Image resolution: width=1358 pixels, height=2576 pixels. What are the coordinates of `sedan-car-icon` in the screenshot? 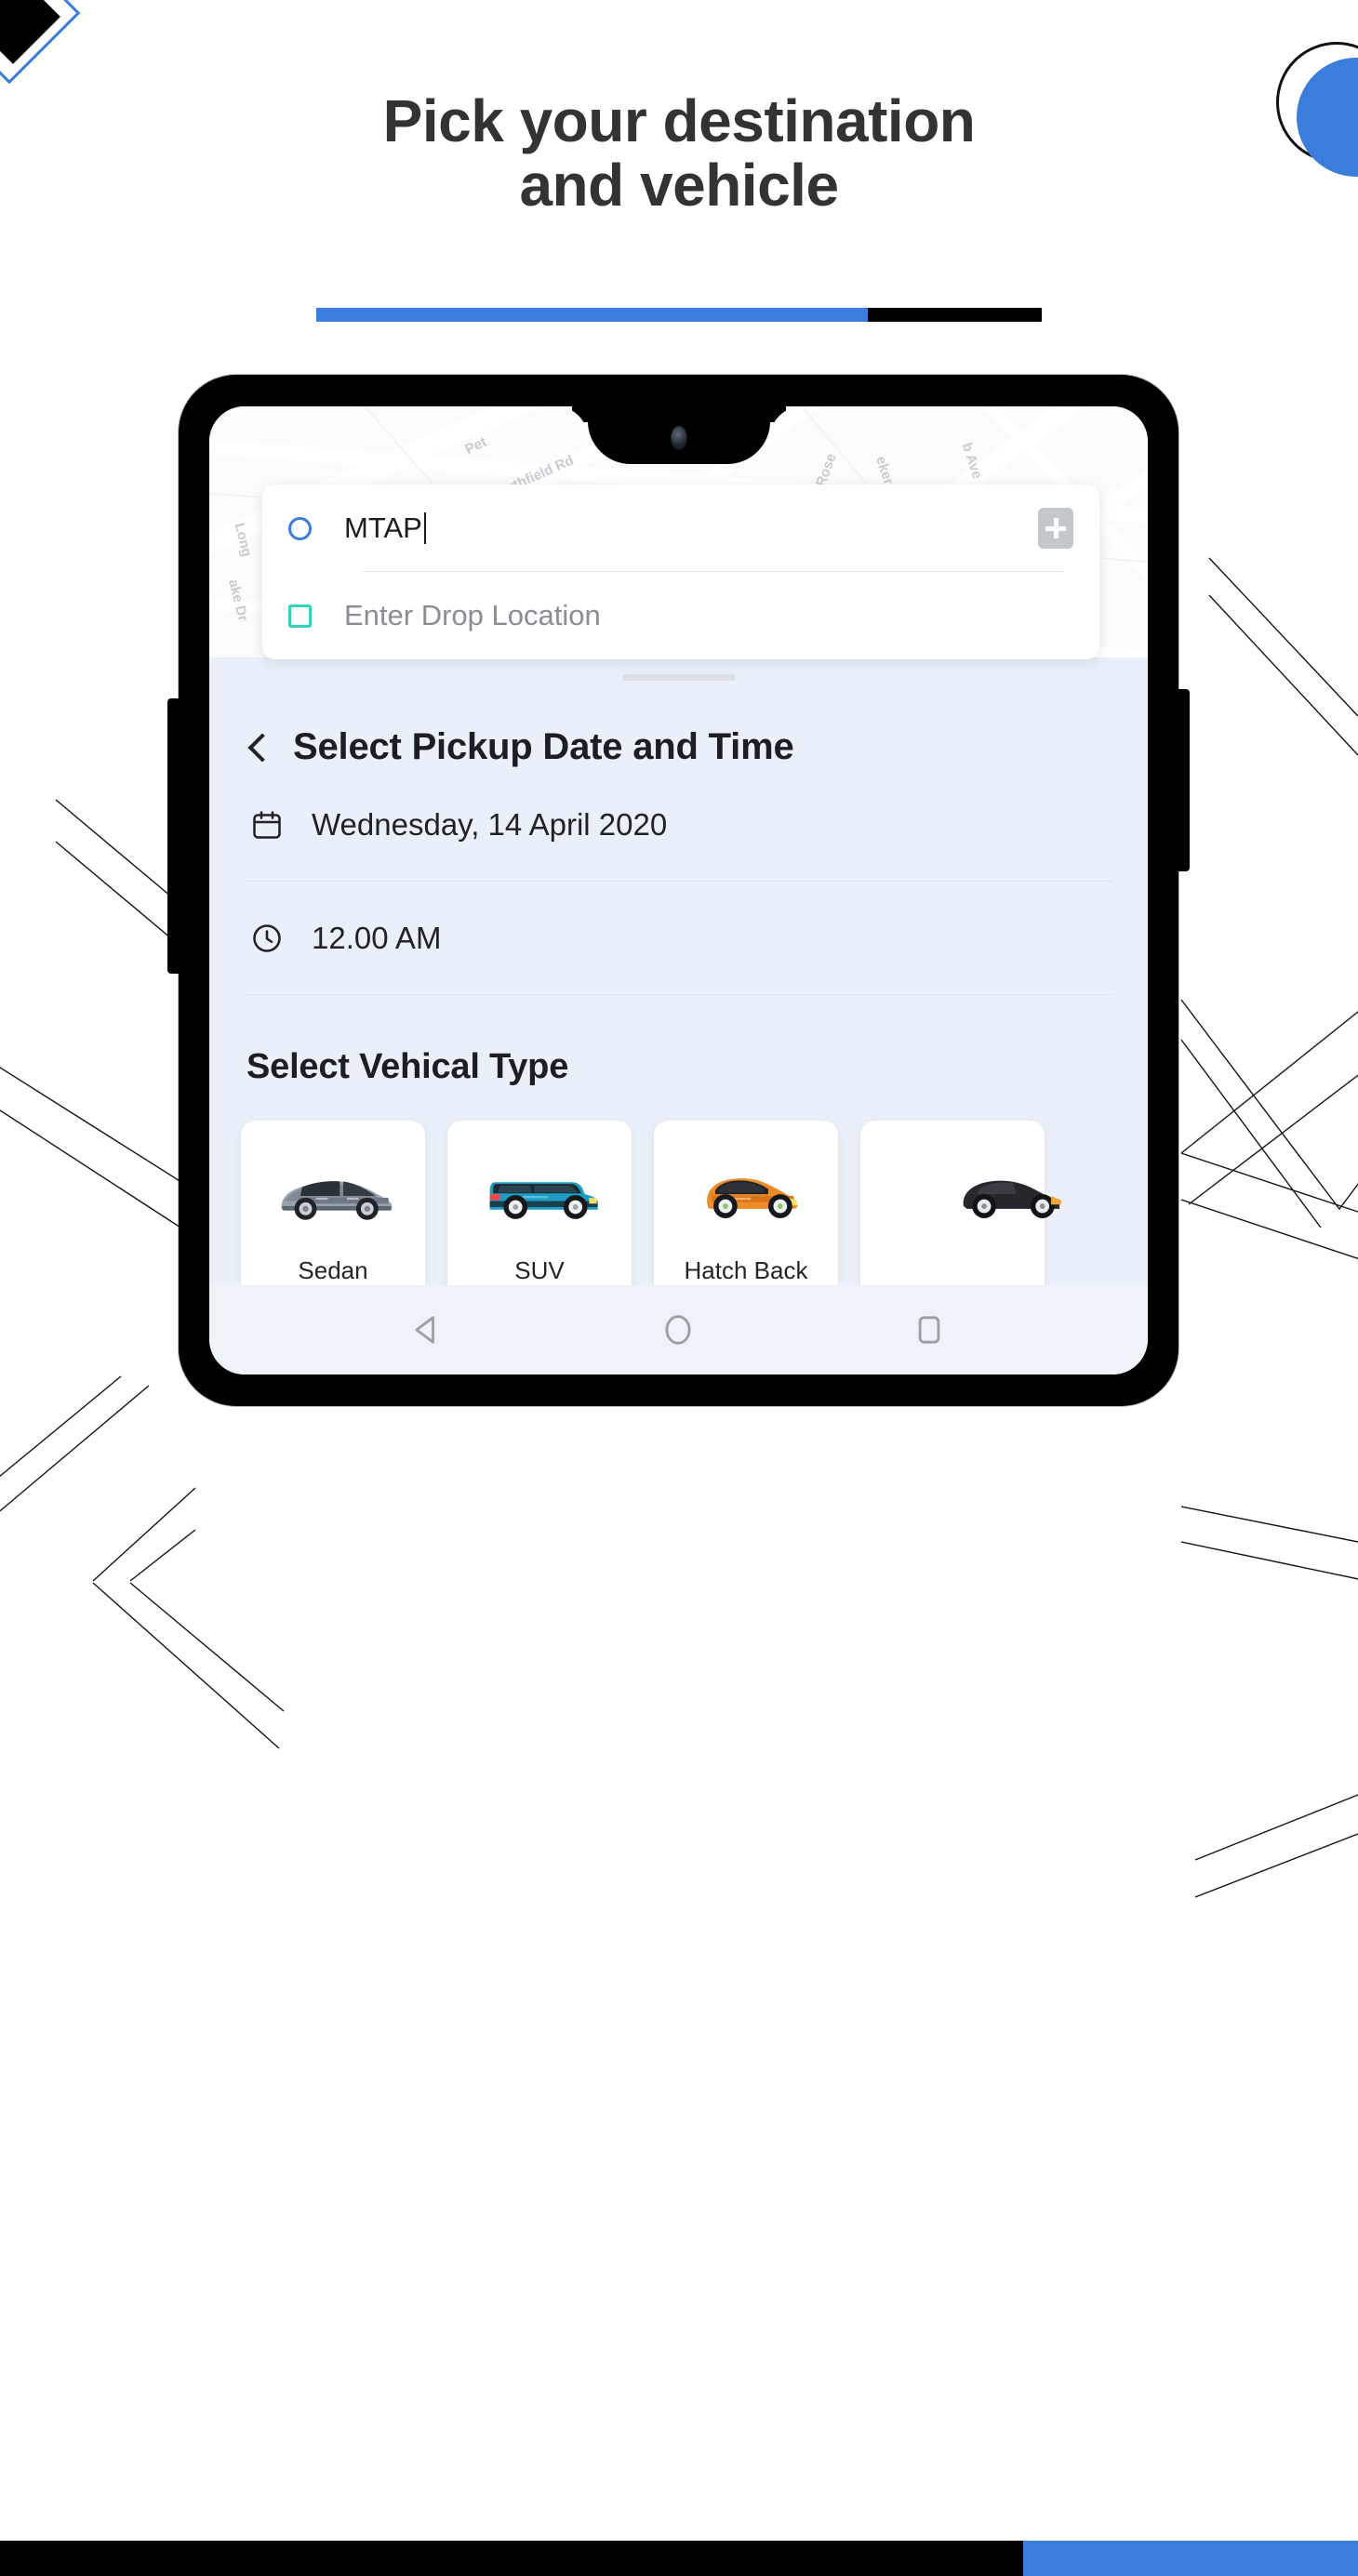 It's located at (337, 1200).